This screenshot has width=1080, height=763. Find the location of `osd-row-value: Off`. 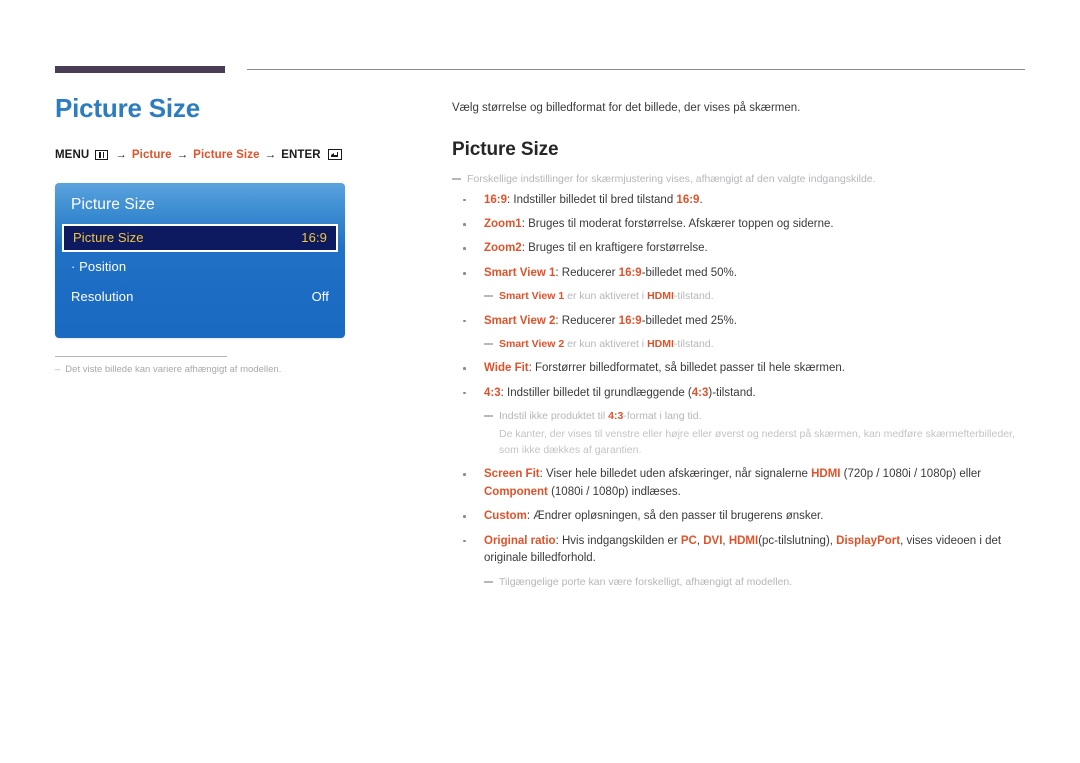

osd-row-value: Off is located at coordinates (320, 297).